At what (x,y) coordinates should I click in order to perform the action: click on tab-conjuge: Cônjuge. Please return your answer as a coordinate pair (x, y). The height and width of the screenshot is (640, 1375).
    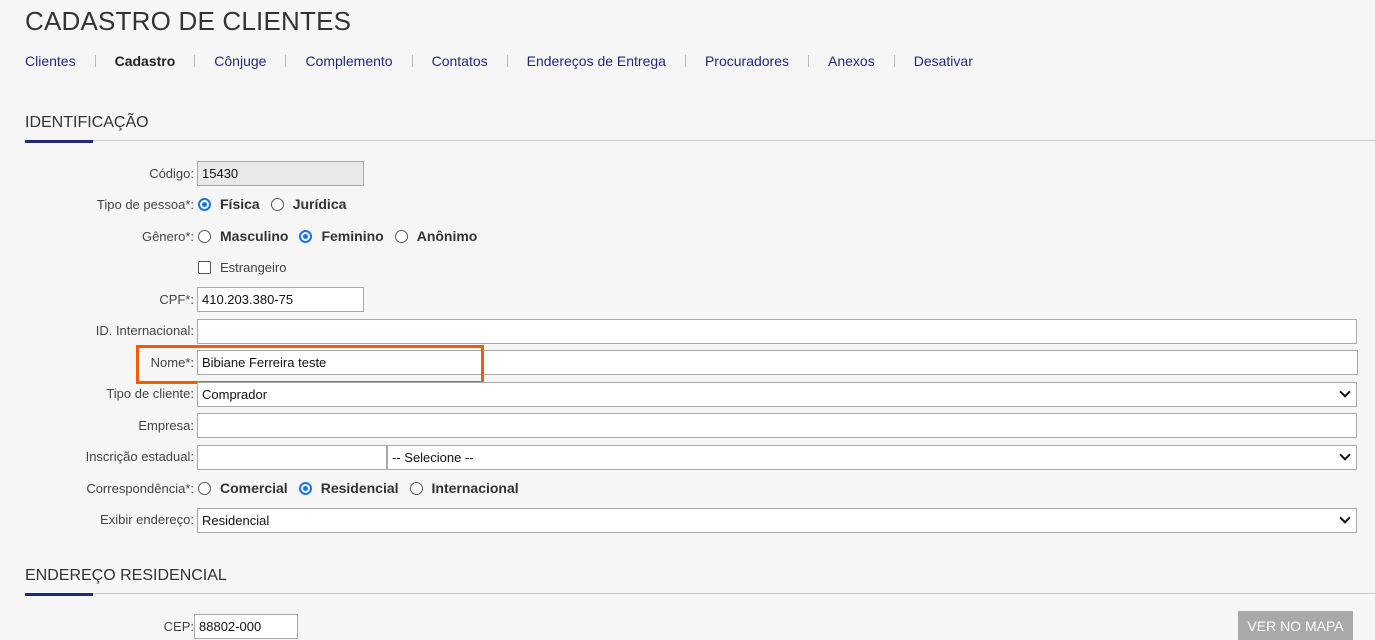
    Looking at the image, I should click on (240, 61).